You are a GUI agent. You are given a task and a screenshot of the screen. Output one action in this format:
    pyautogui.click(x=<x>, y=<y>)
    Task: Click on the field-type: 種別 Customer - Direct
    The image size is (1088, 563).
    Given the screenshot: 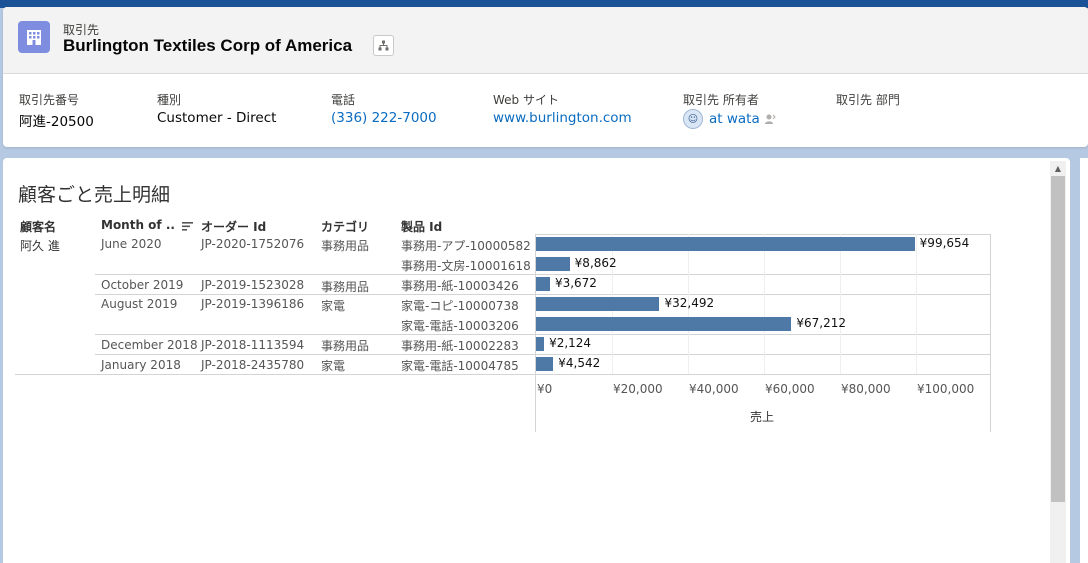 What is the action you would take?
    pyautogui.click(x=216, y=108)
    